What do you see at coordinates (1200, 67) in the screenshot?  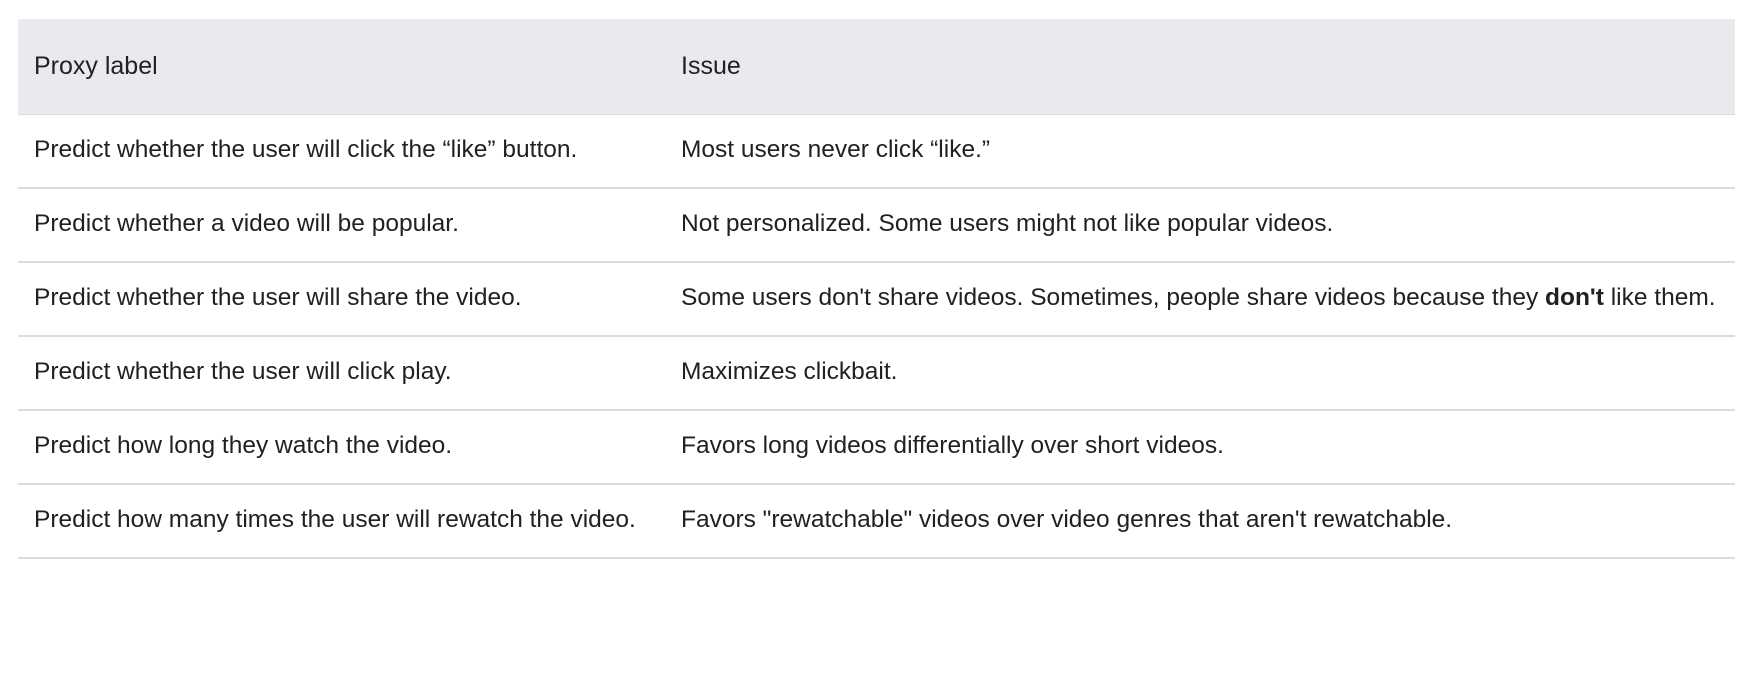 I see `column-header-issue: Issue` at bounding box center [1200, 67].